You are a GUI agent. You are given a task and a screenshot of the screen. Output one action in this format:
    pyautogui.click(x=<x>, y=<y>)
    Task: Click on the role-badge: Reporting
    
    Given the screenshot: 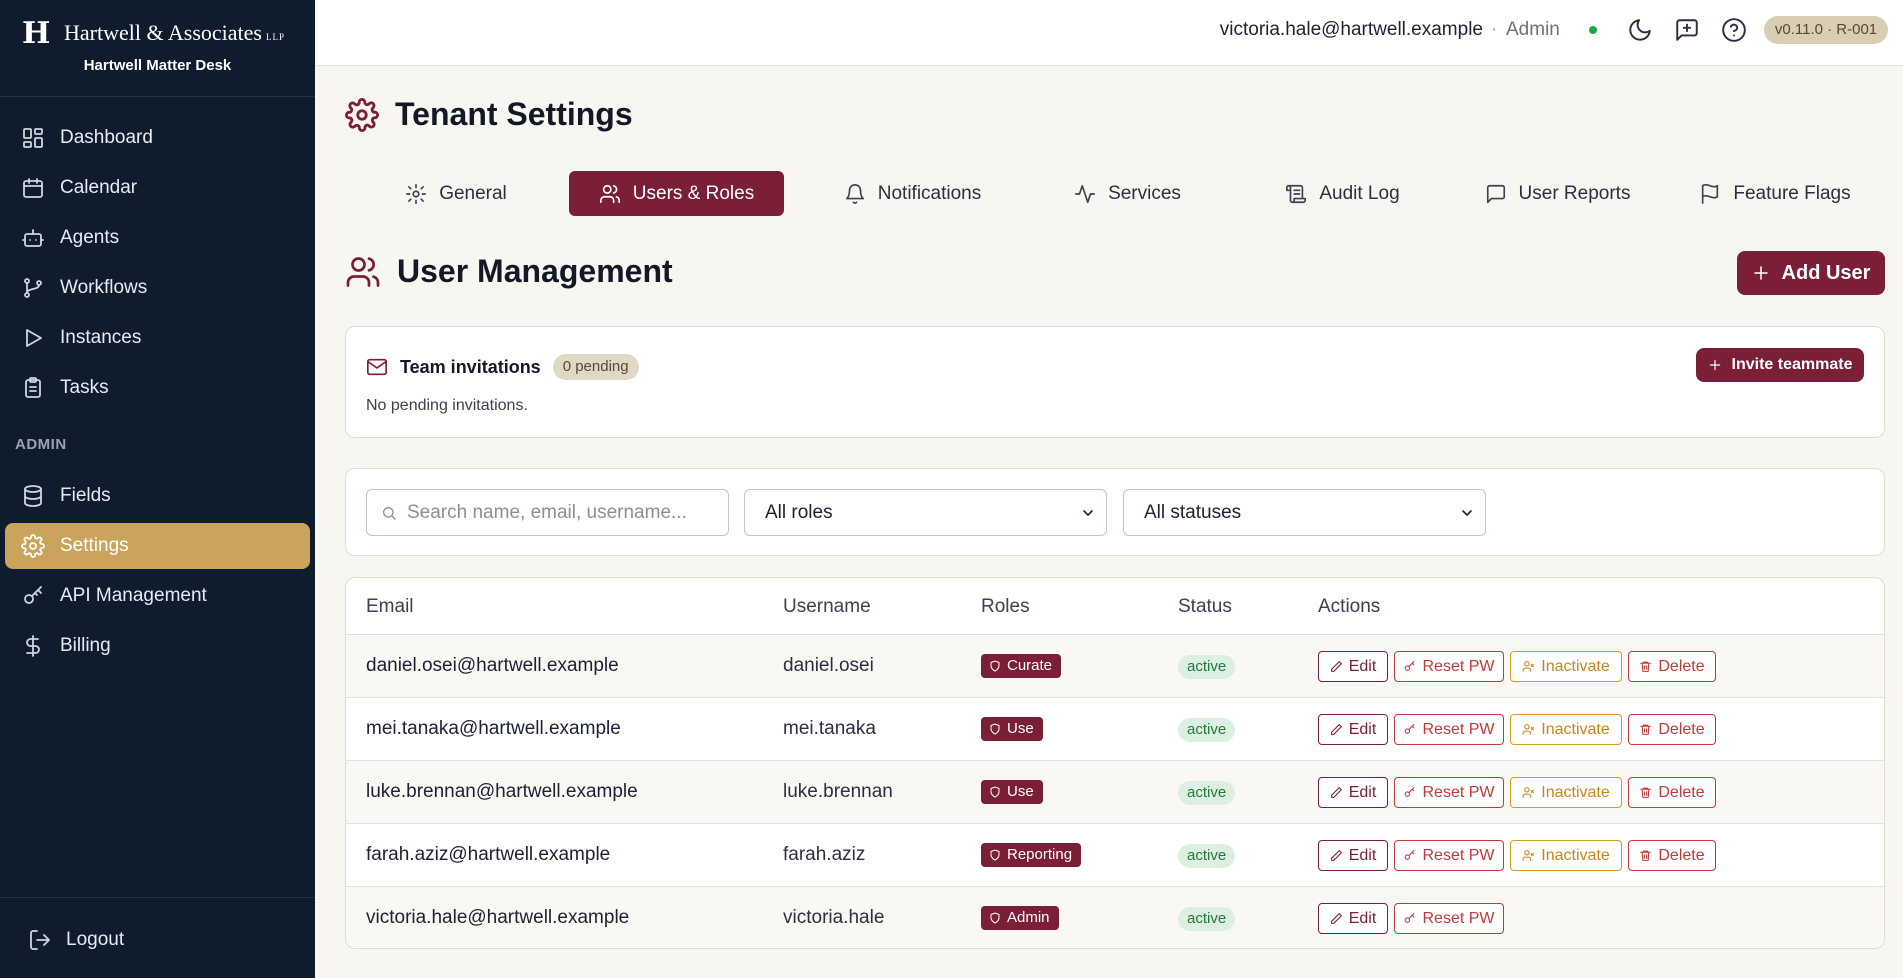 What is the action you would take?
    pyautogui.click(x=1031, y=855)
    